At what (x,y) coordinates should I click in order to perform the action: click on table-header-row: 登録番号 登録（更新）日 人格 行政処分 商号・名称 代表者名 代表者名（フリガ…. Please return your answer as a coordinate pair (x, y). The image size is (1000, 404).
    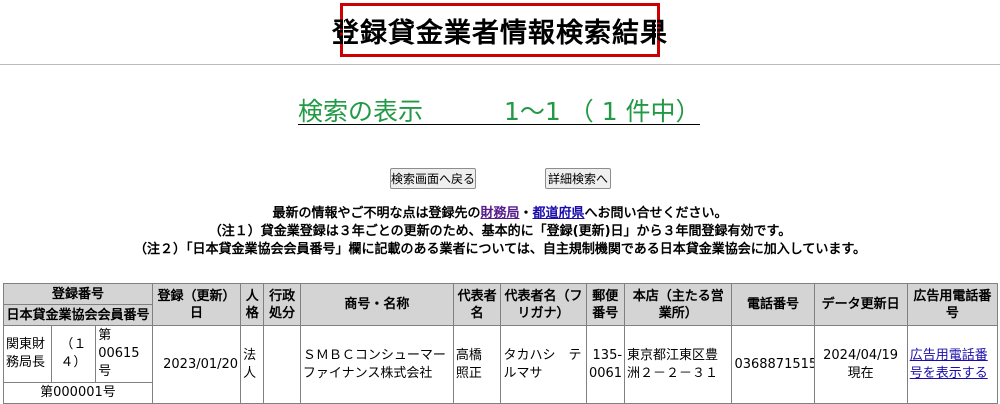
    Looking at the image, I should click on (501, 304).